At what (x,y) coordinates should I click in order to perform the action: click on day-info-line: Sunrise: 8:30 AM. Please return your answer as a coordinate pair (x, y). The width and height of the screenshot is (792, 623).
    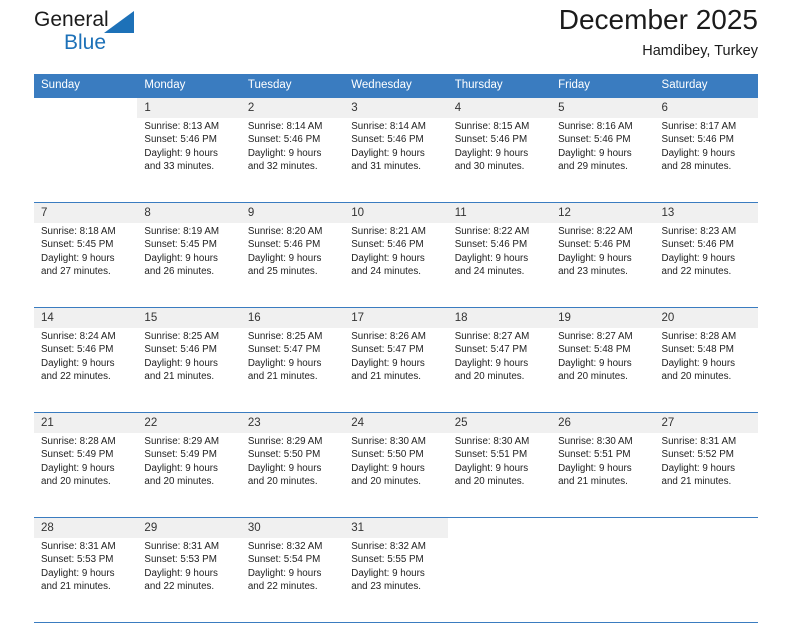
    Looking at the image, I should click on (397, 441).